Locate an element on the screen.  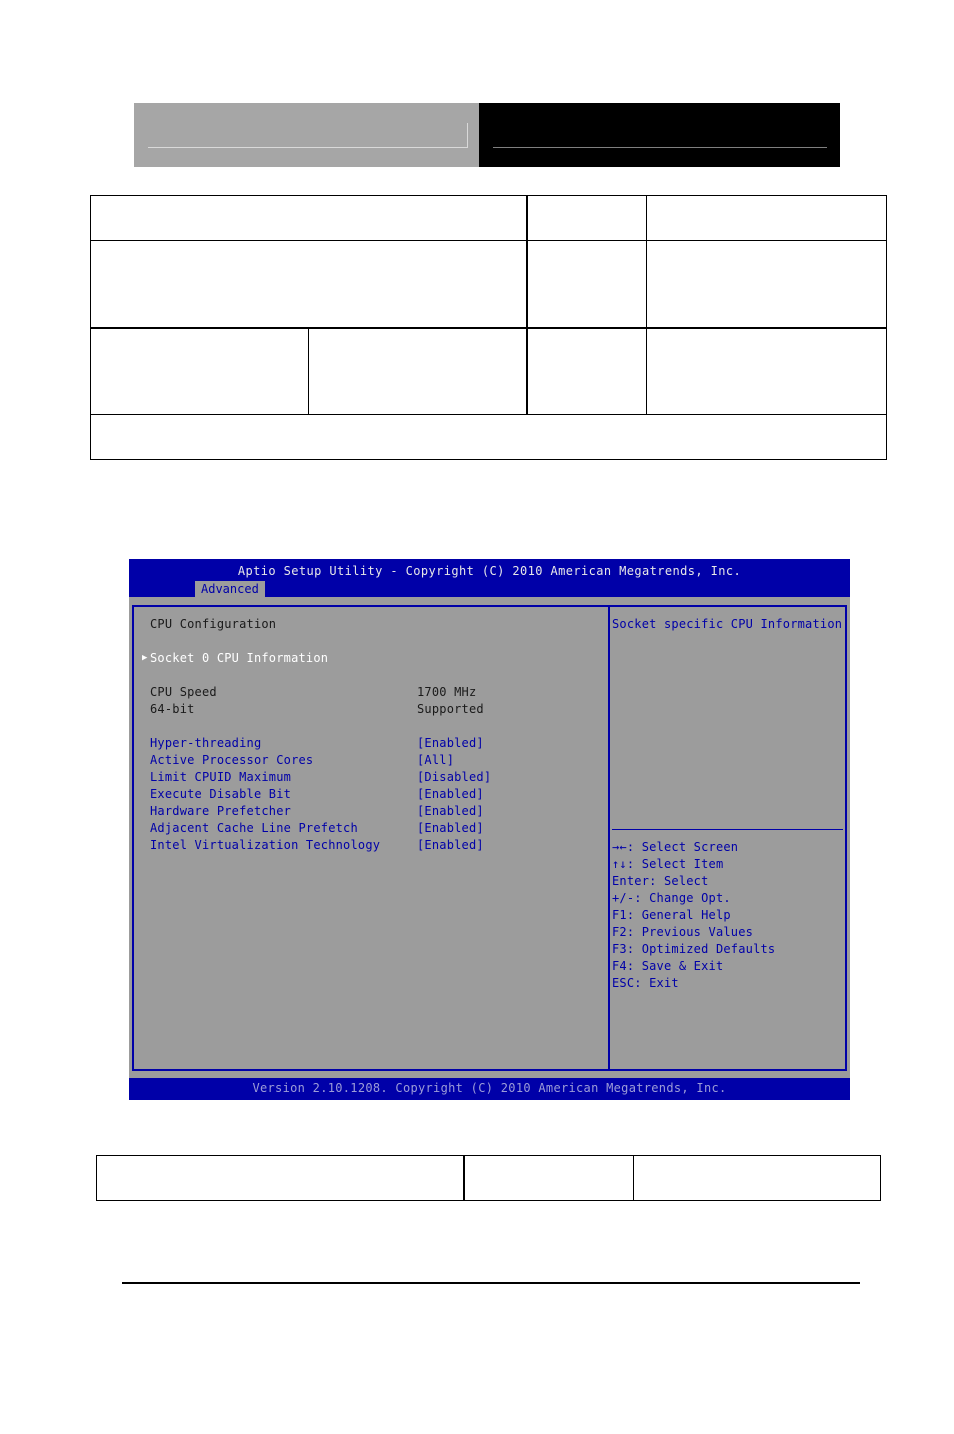
key-help-select-item: ↑↓: Select Item is located at coordinates (668, 864).